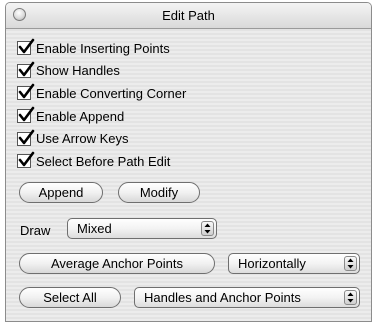 The height and width of the screenshot is (325, 379). I want to click on append-button: Append, so click(61, 192).